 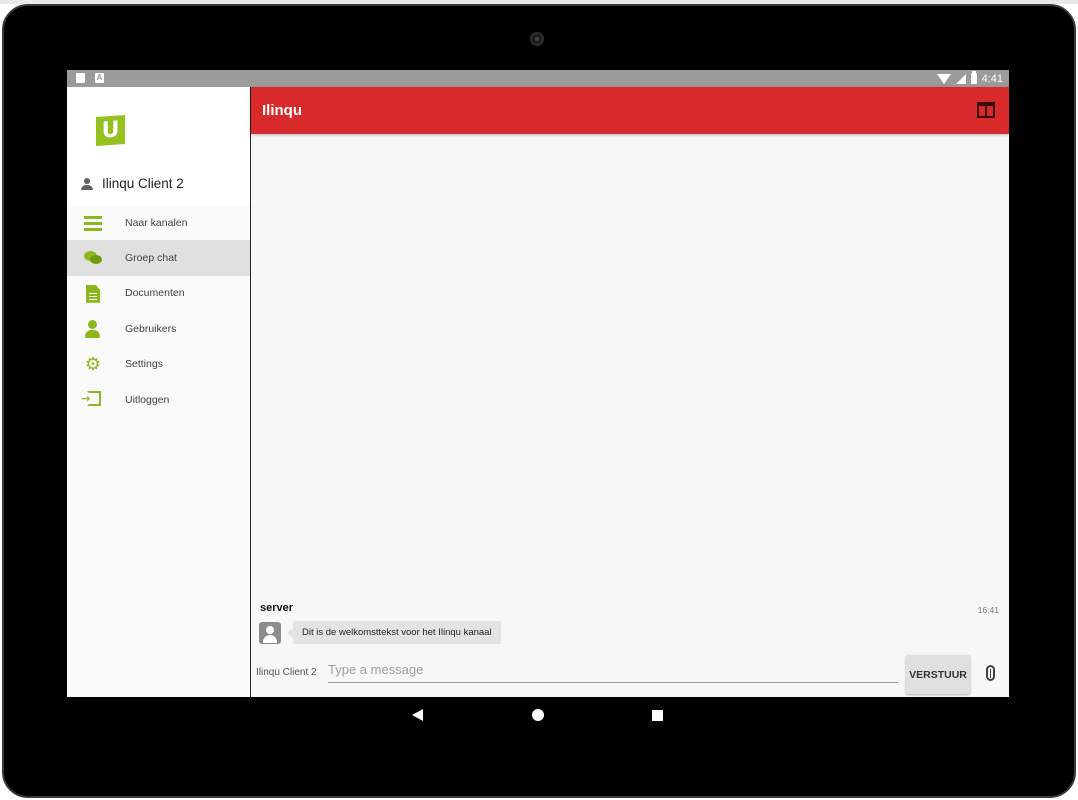 I want to click on message-input, so click(x=613, y=670).